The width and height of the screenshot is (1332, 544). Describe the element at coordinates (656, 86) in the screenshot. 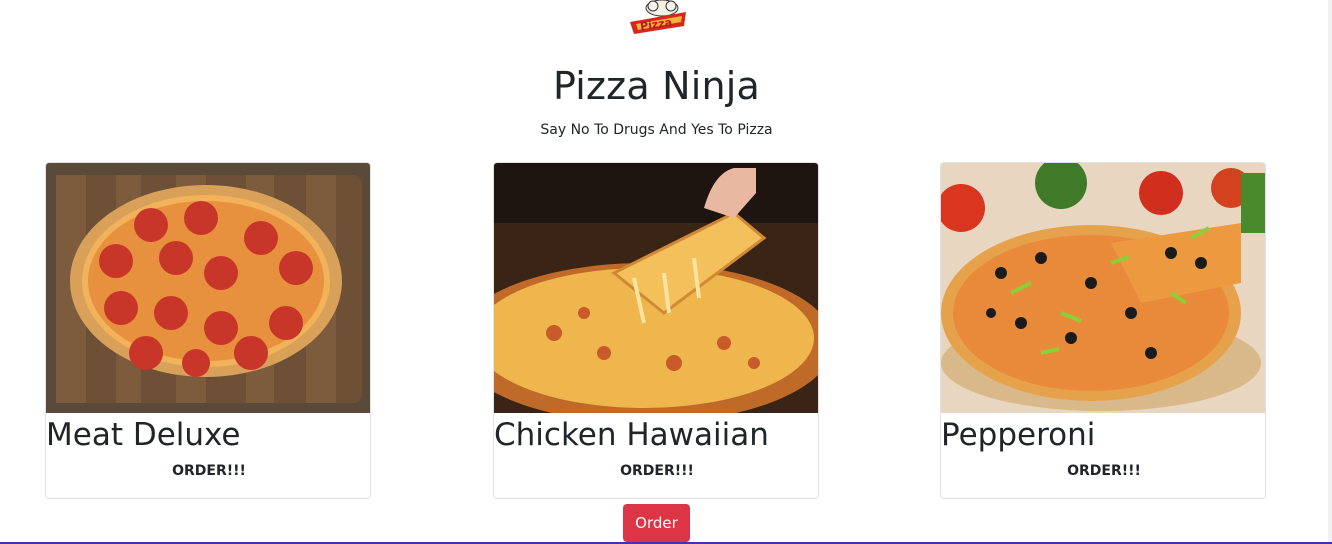

I see `page-title: Pizza Ninja` at that location.